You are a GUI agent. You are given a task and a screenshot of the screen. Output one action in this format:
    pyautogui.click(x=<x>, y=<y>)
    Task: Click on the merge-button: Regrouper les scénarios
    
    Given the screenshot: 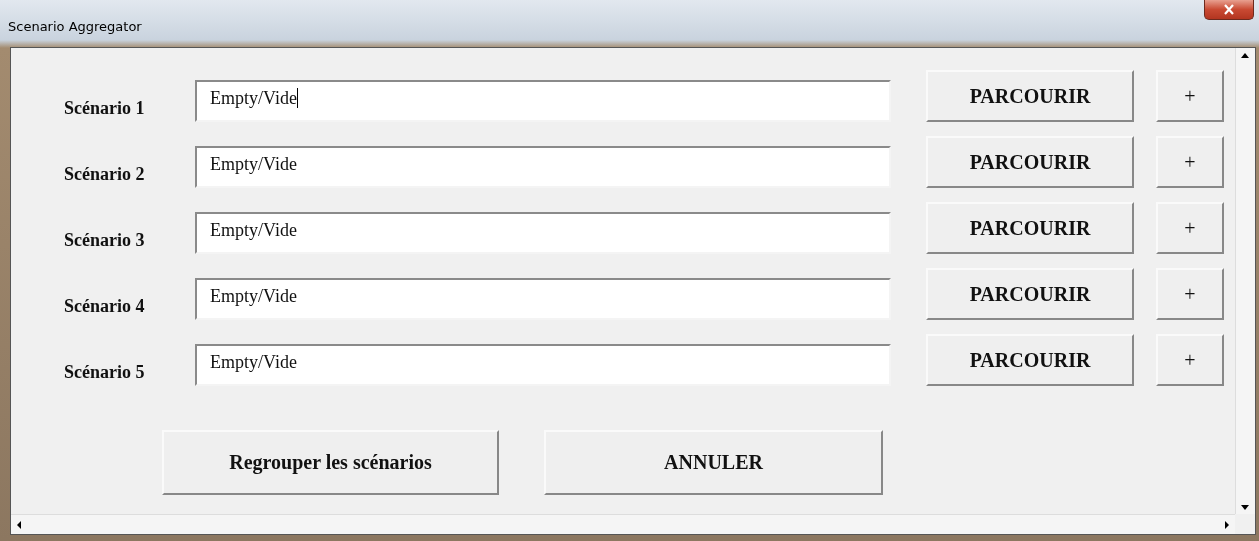 What is the action you would take?
    pyautogui.click(x=330, y=462)
    